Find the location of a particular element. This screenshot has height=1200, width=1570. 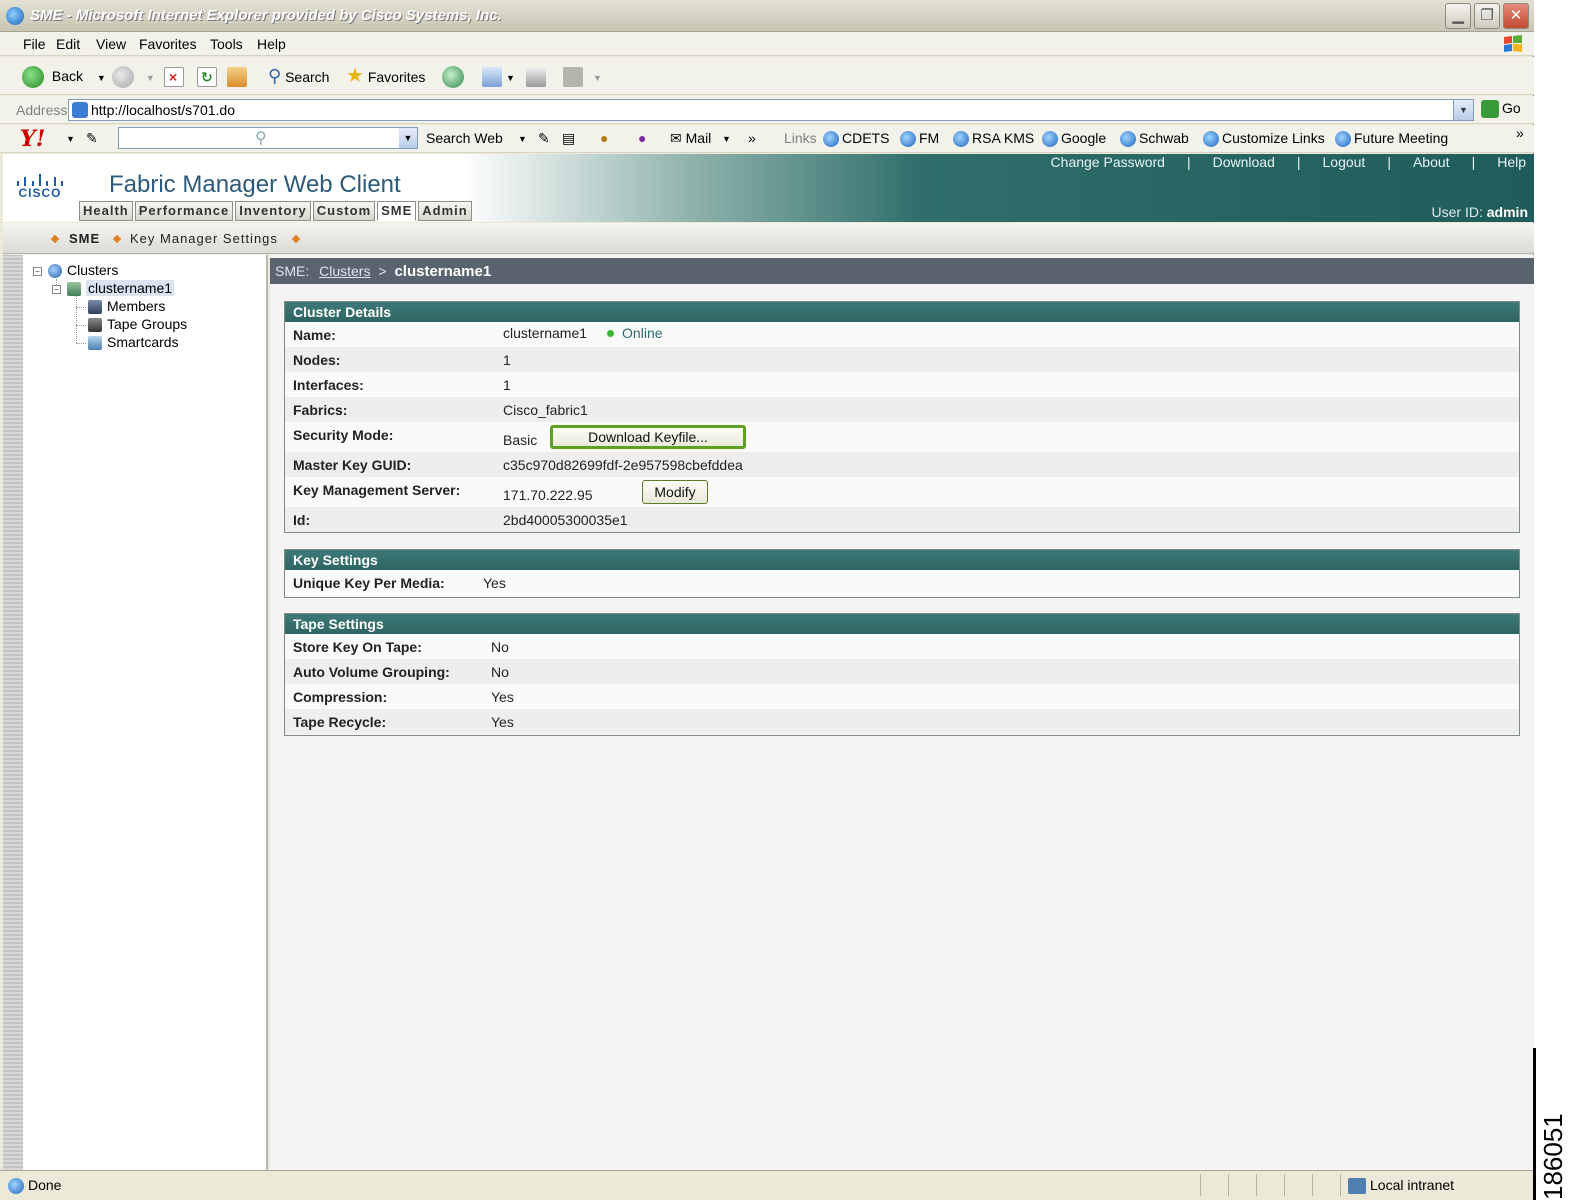

history-button is located at coordinates (453, 77).